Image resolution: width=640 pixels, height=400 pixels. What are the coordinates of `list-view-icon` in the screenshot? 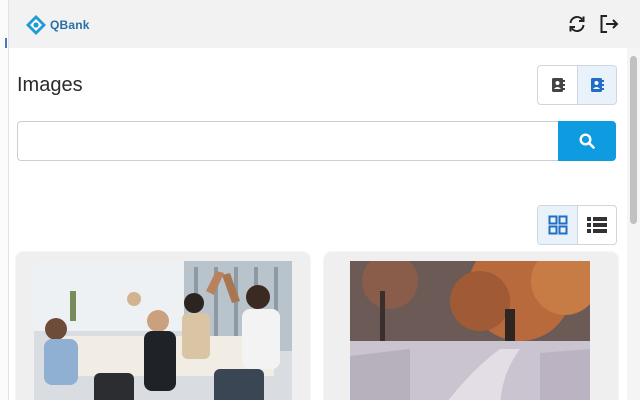 It's located at (597, 225).